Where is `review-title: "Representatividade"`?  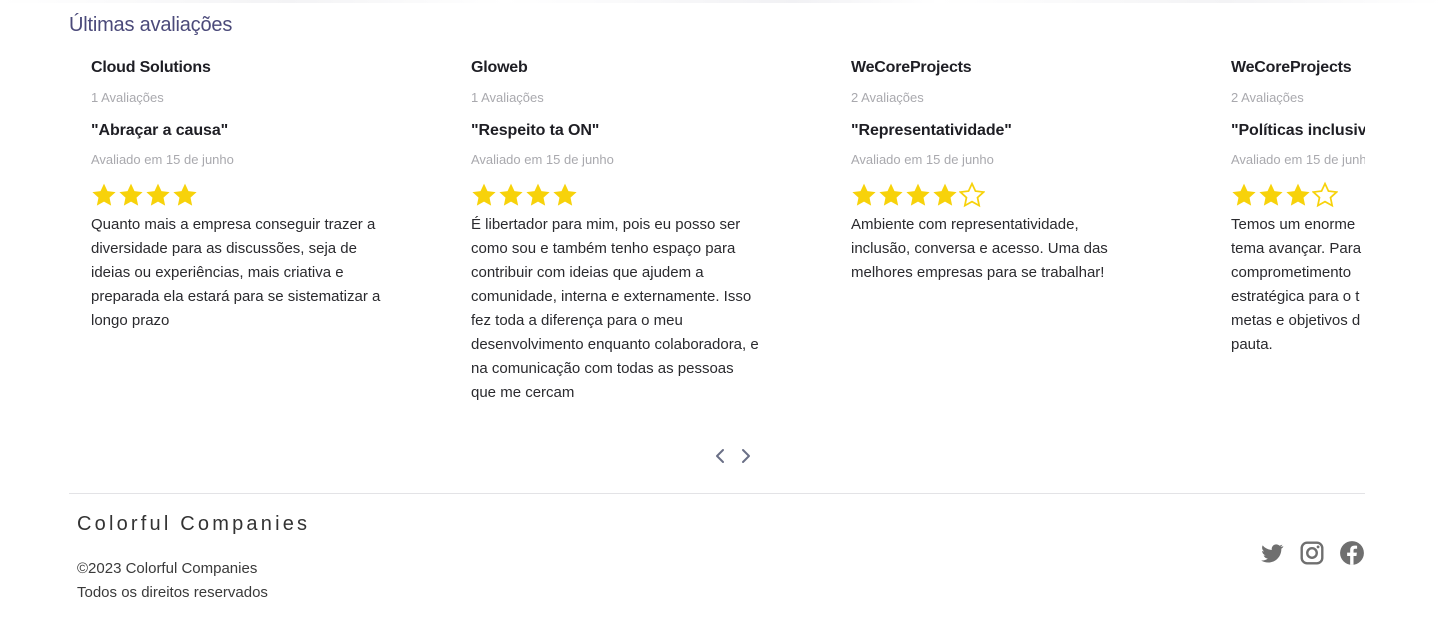
review-title: "Representatividade" is located at coordinates (931, 130).